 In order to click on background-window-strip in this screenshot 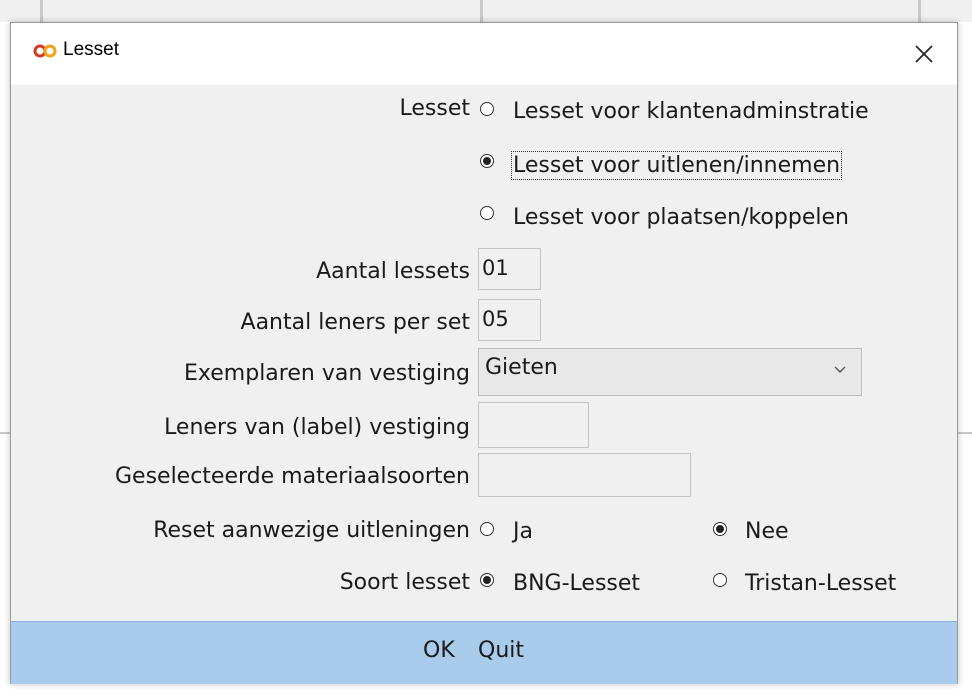, I will do `click(486, 11)`.